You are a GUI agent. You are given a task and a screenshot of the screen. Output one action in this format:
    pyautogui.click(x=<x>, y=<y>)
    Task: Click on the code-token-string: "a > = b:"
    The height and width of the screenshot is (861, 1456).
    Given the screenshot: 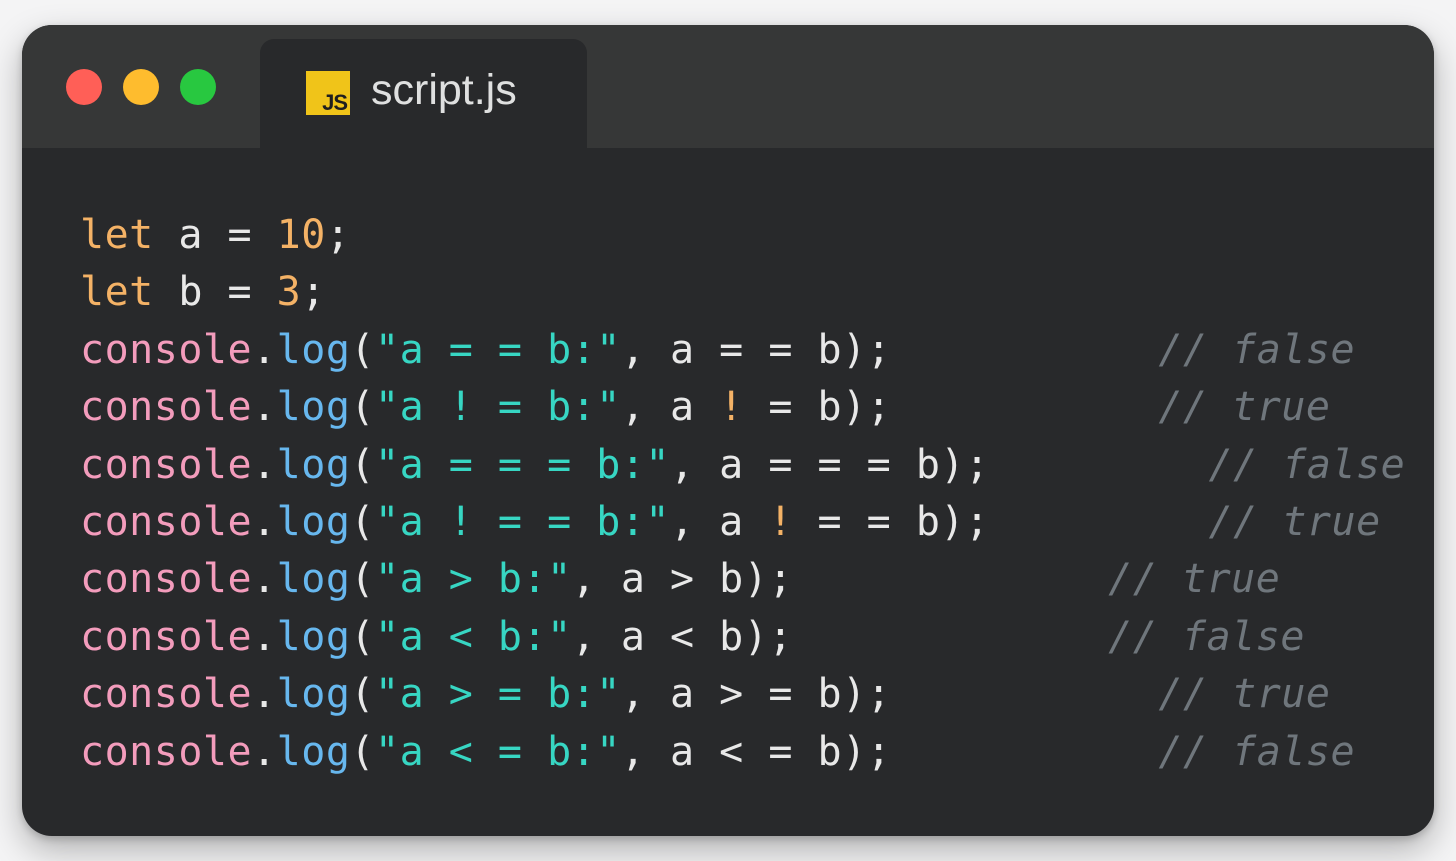 What is the action you would take?
    pyautogui.click(x=498, y=694)
    